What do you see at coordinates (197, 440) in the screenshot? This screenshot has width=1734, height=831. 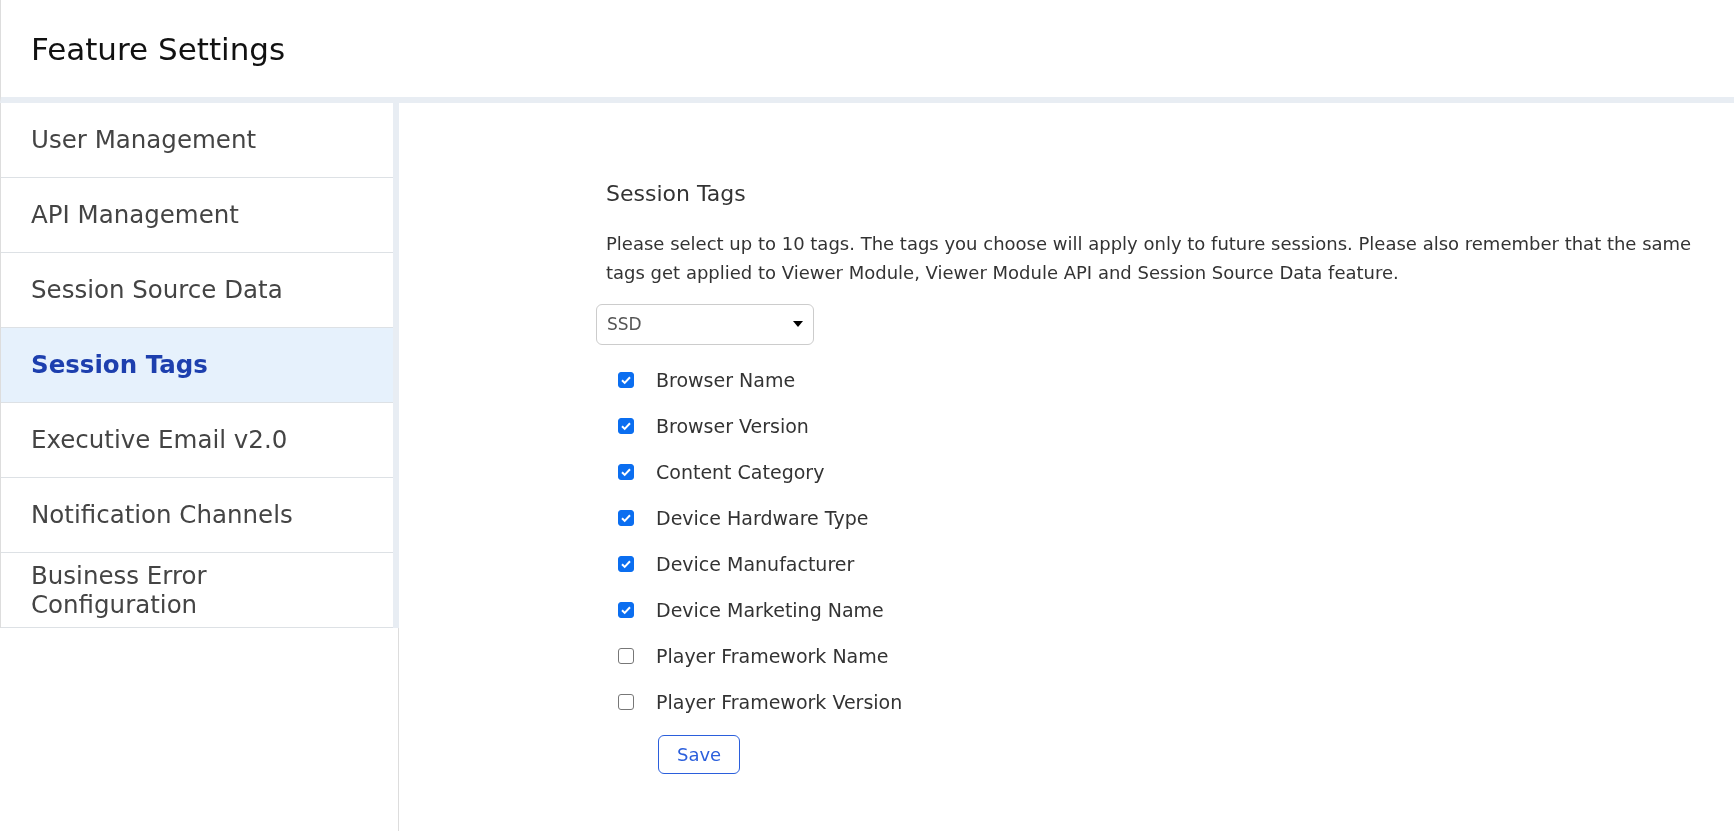 I see `sidebar-item: Executive Email v2.0` at bounding box center [197, 440].